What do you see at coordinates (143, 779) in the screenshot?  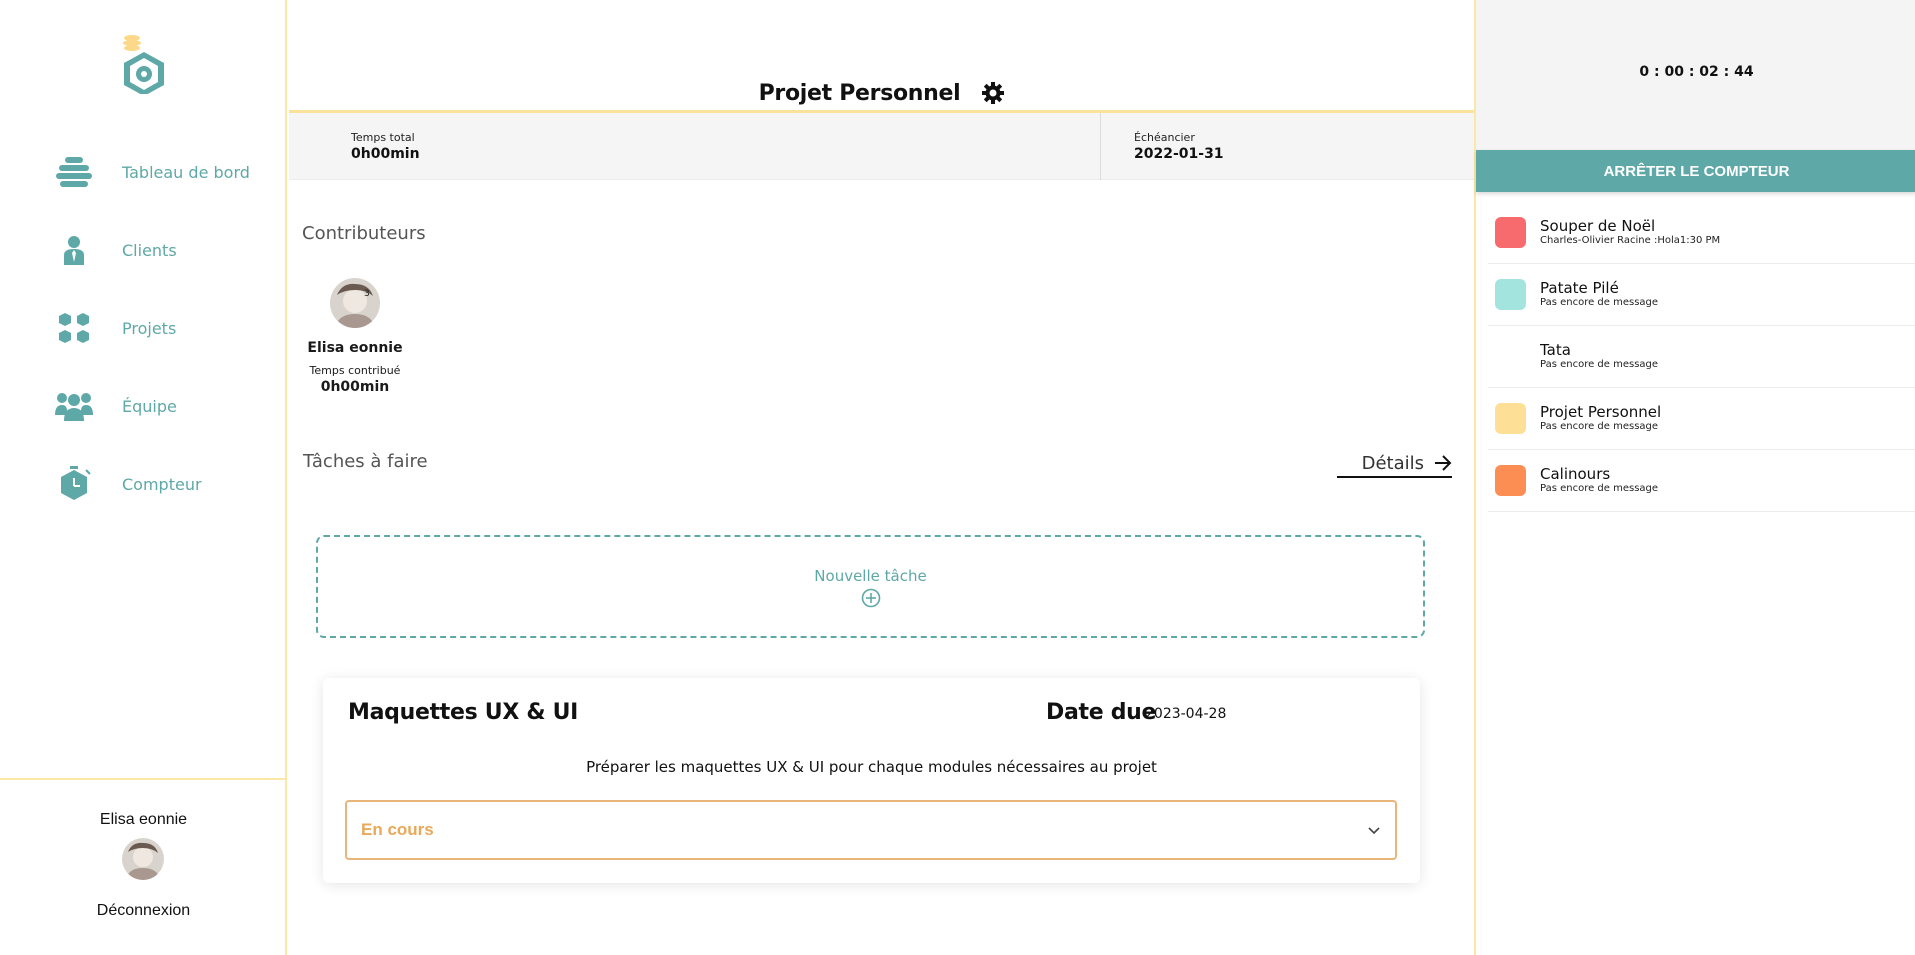 I see `sidebar-divider` at bounding box center [143, 779].